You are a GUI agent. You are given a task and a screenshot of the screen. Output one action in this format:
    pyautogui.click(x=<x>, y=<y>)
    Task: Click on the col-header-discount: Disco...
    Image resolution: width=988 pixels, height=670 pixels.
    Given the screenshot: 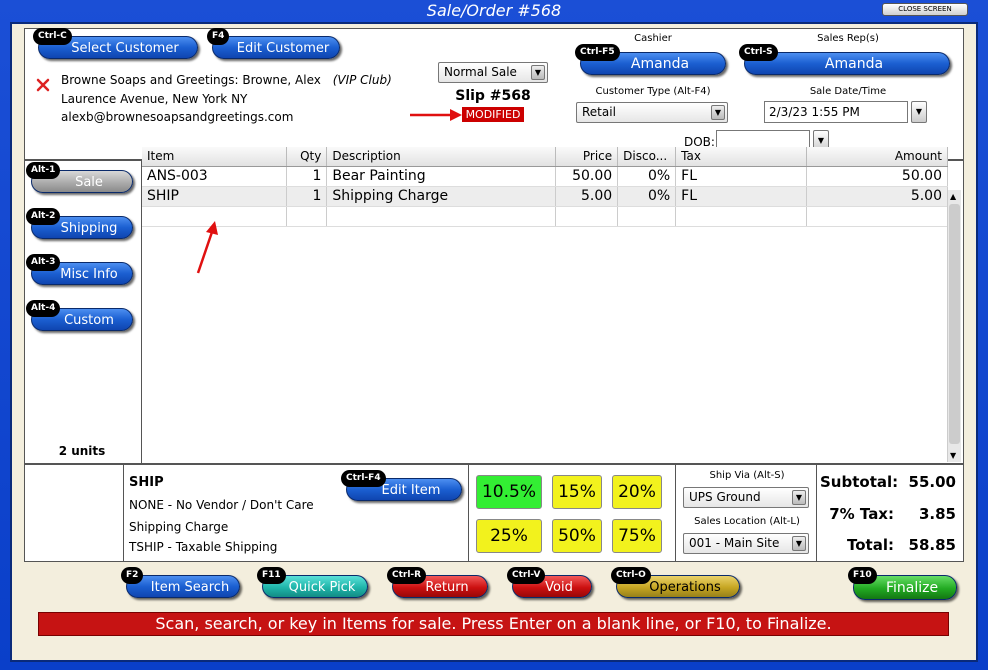 What is the action you would take?
    pyautogui.click(x=647, y=157)
    